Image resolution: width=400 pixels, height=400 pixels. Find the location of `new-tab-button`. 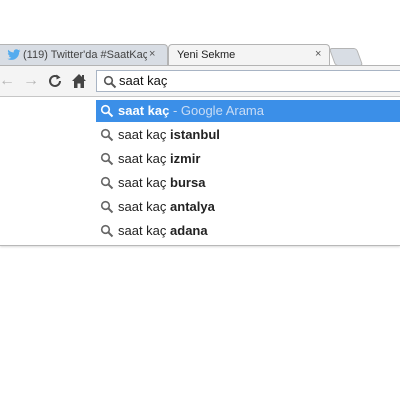

new-tab-button is located at coordinates (346, 57).